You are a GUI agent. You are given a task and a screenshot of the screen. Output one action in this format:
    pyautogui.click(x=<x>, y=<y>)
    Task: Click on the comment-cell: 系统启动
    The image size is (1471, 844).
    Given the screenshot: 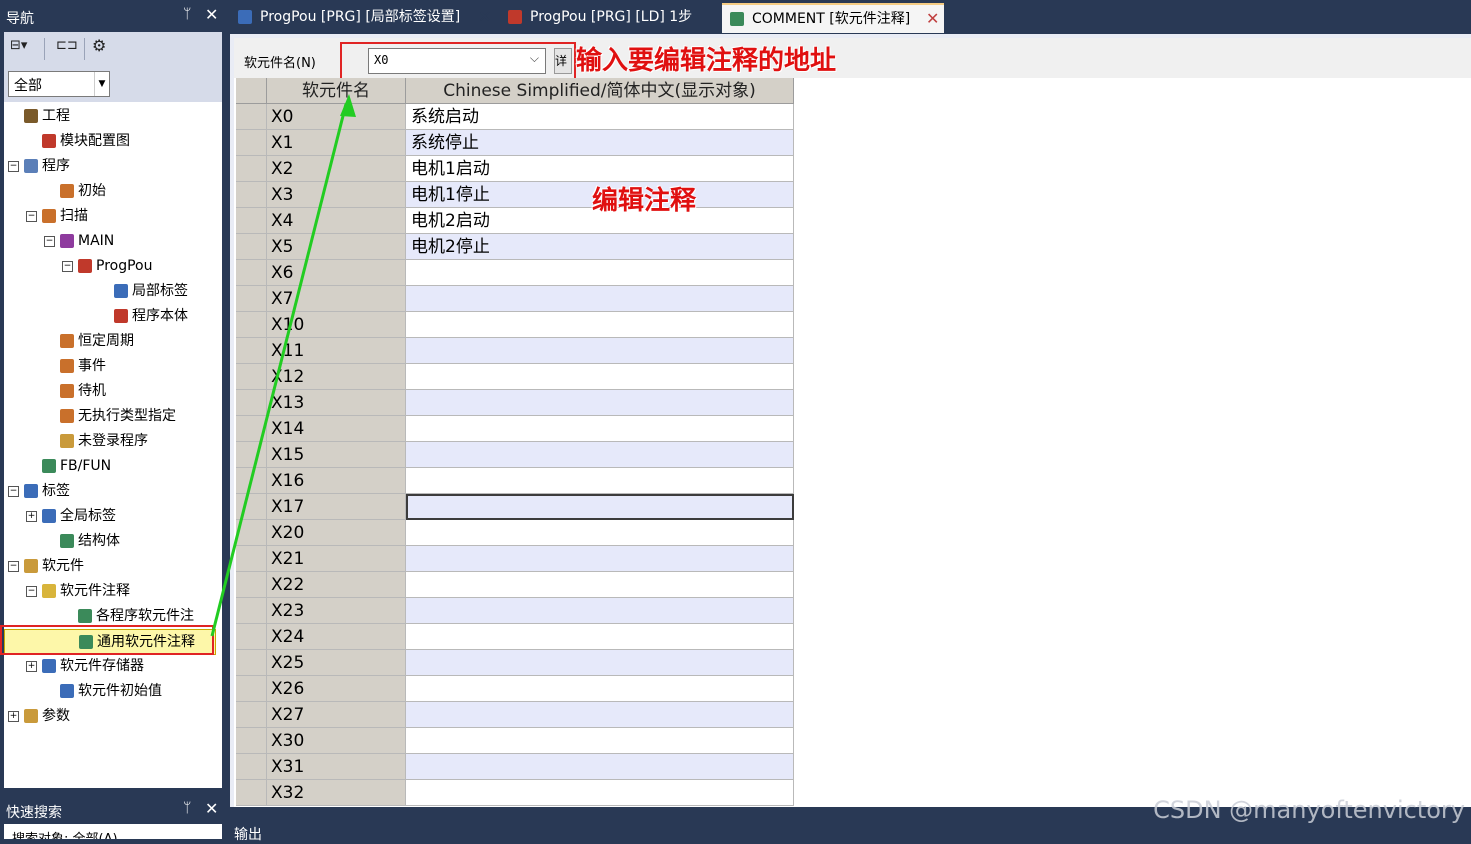 What is the action you would take?
    pyautogui.click(x=600, y=117)
    